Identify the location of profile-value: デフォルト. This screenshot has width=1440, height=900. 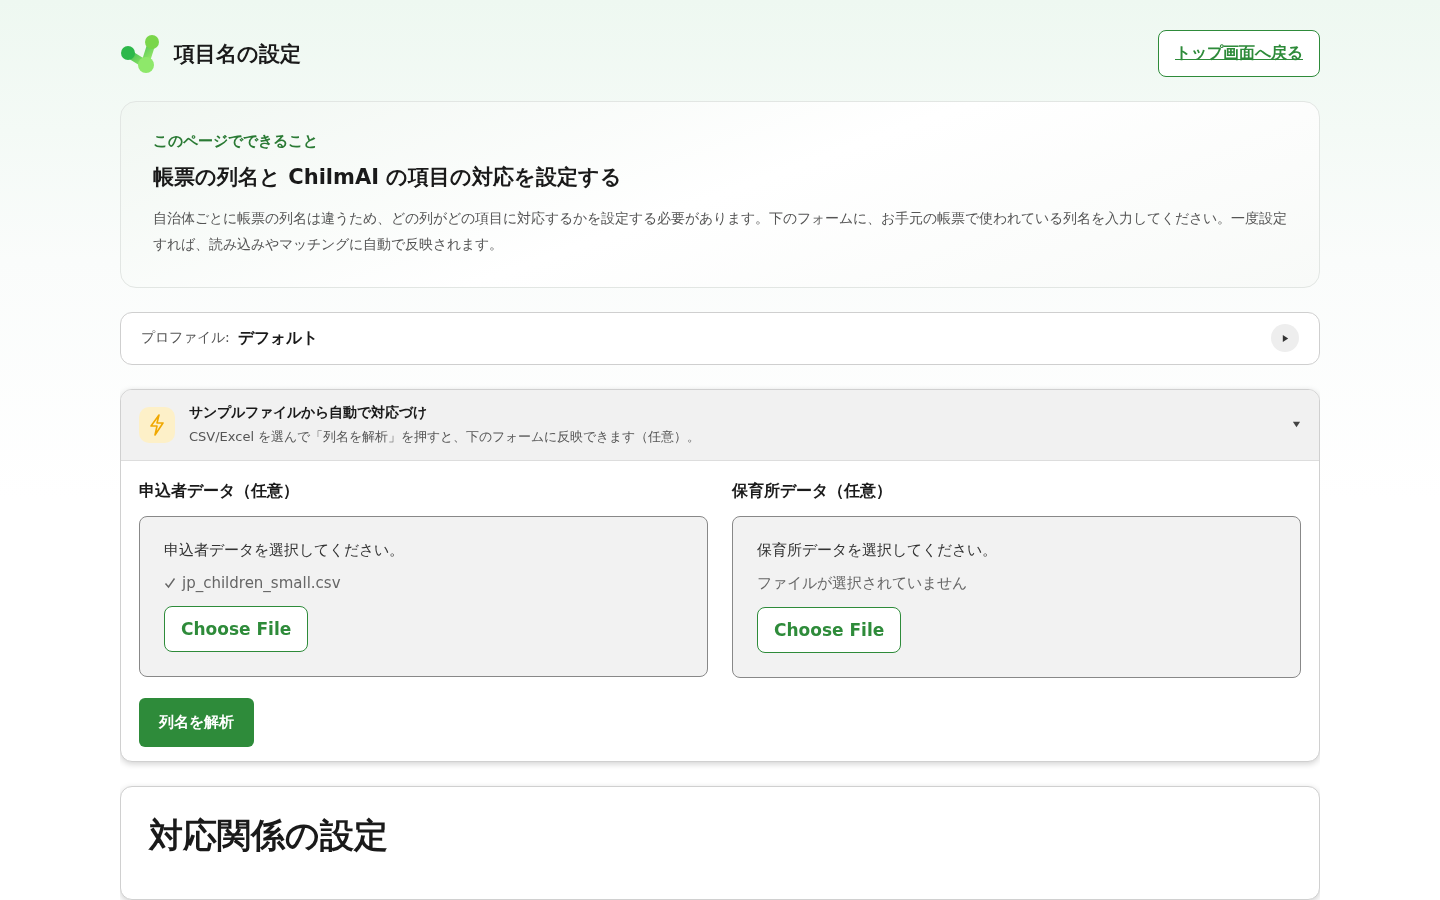
(278, 338).